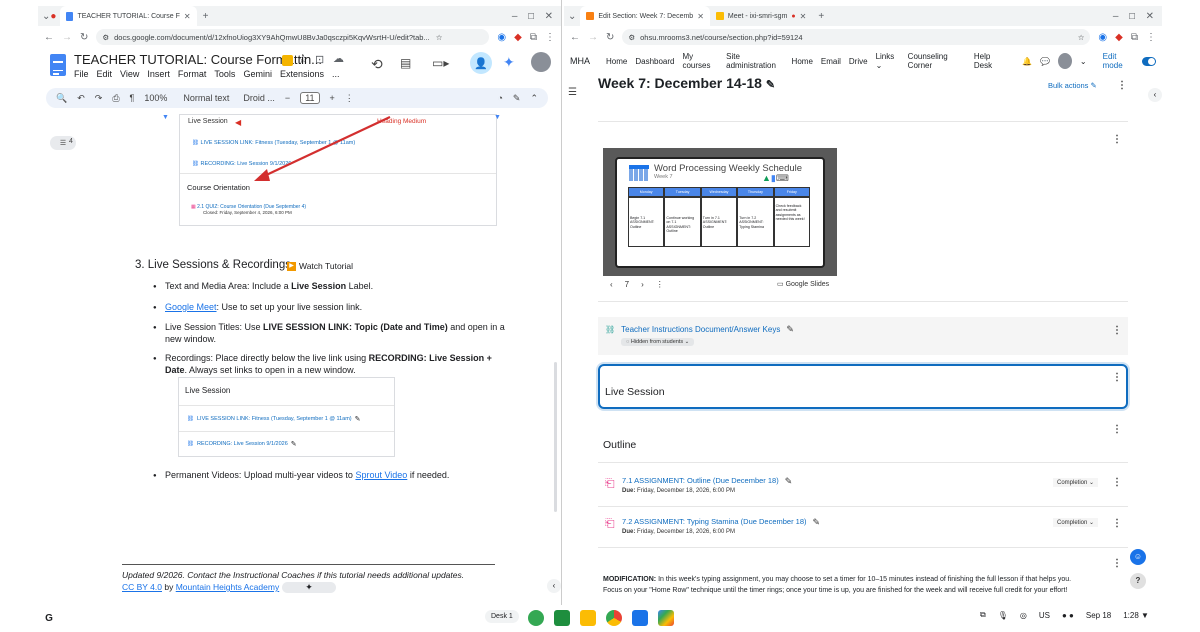 This screenshot has height=632, width=1200. Describe the element at coordinates (831, 61) in the screenshot. I see `nav-email: Email` at that location.